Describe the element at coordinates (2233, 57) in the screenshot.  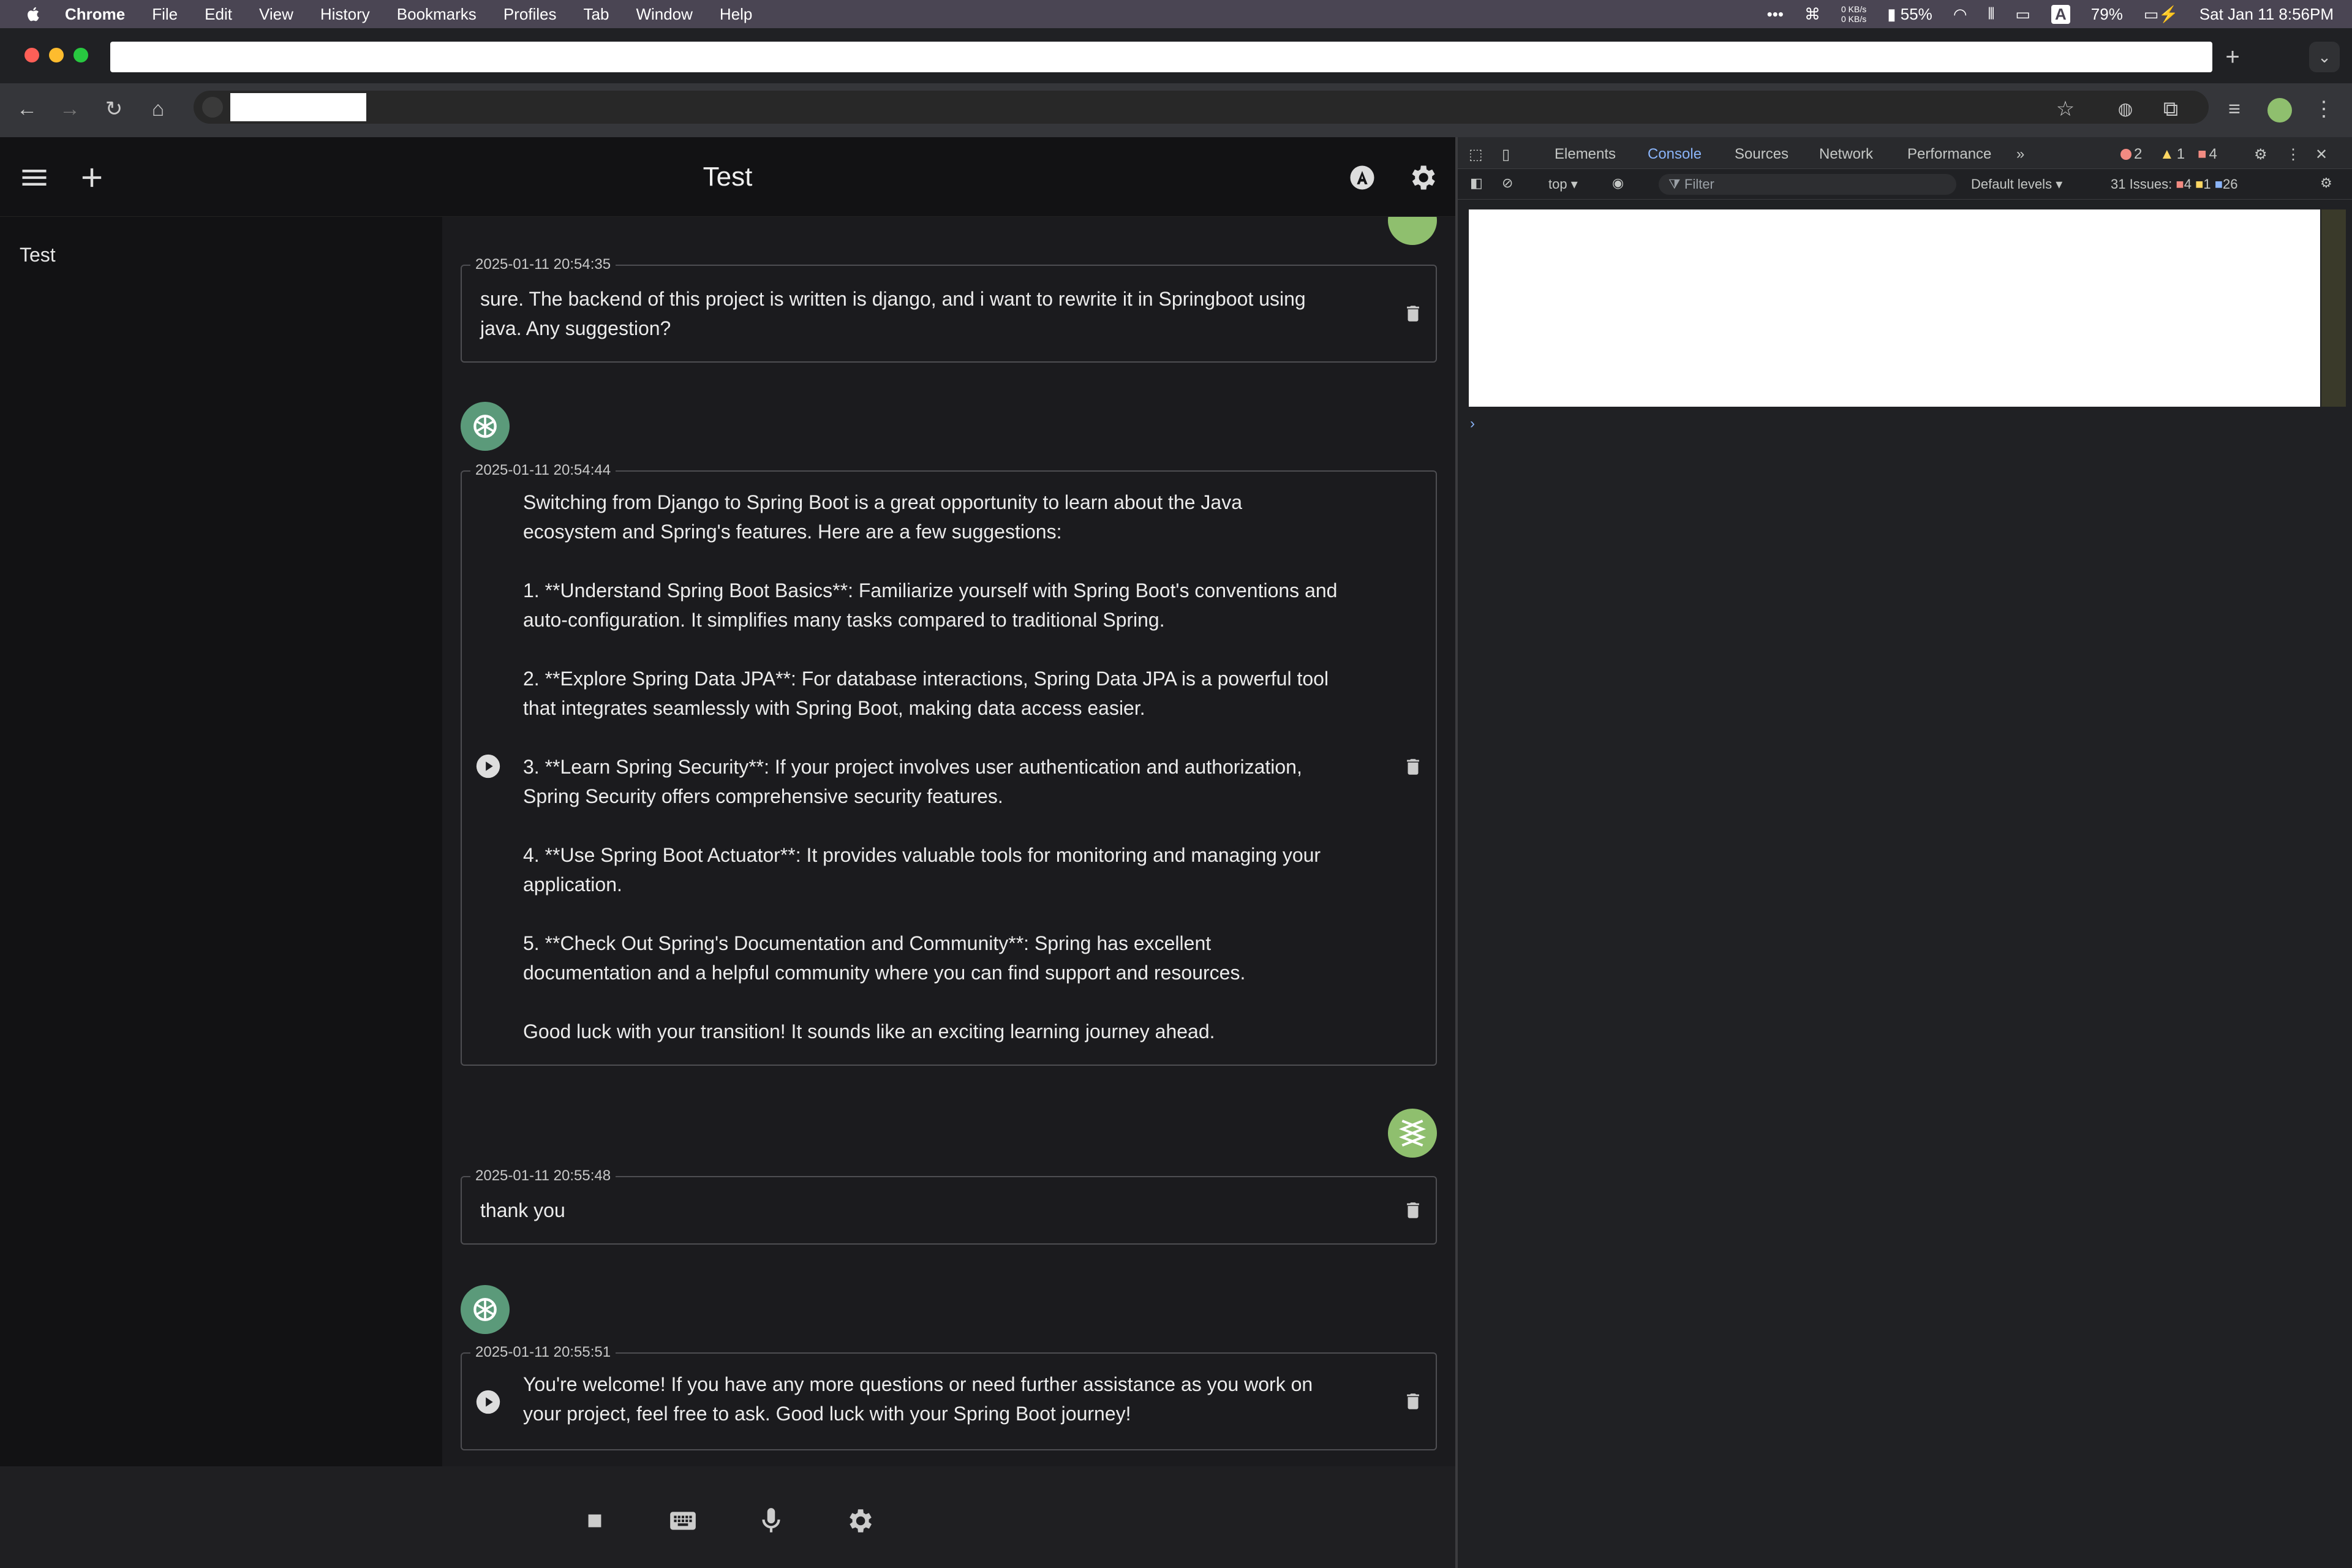
I see `new-tab-icon: +` at that location.